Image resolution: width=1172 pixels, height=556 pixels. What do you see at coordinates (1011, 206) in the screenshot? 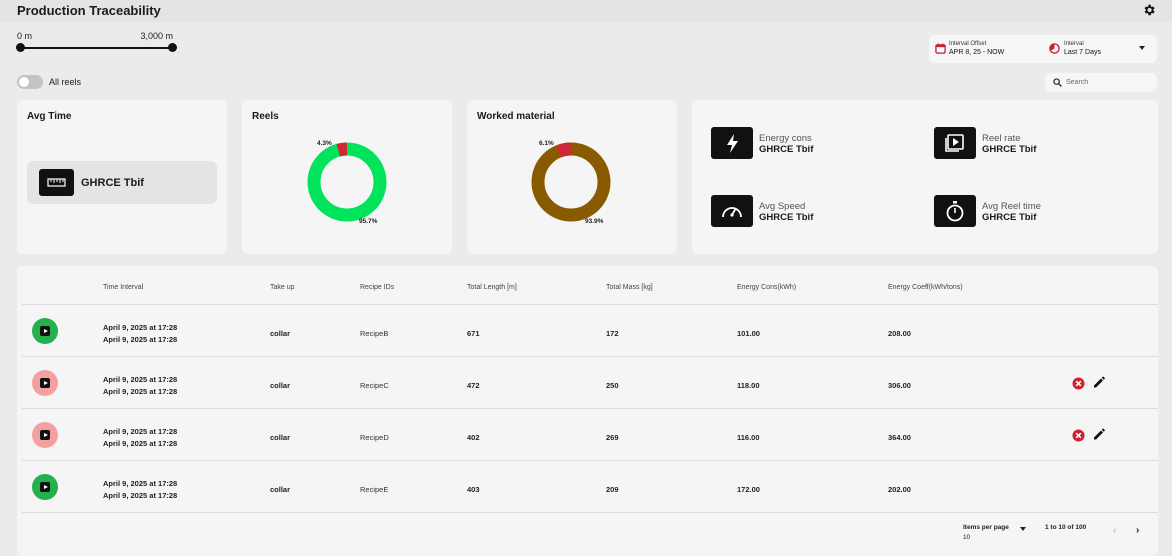
I see `kpi-label: Avg Reel time` at bounding box center [1011, 206].